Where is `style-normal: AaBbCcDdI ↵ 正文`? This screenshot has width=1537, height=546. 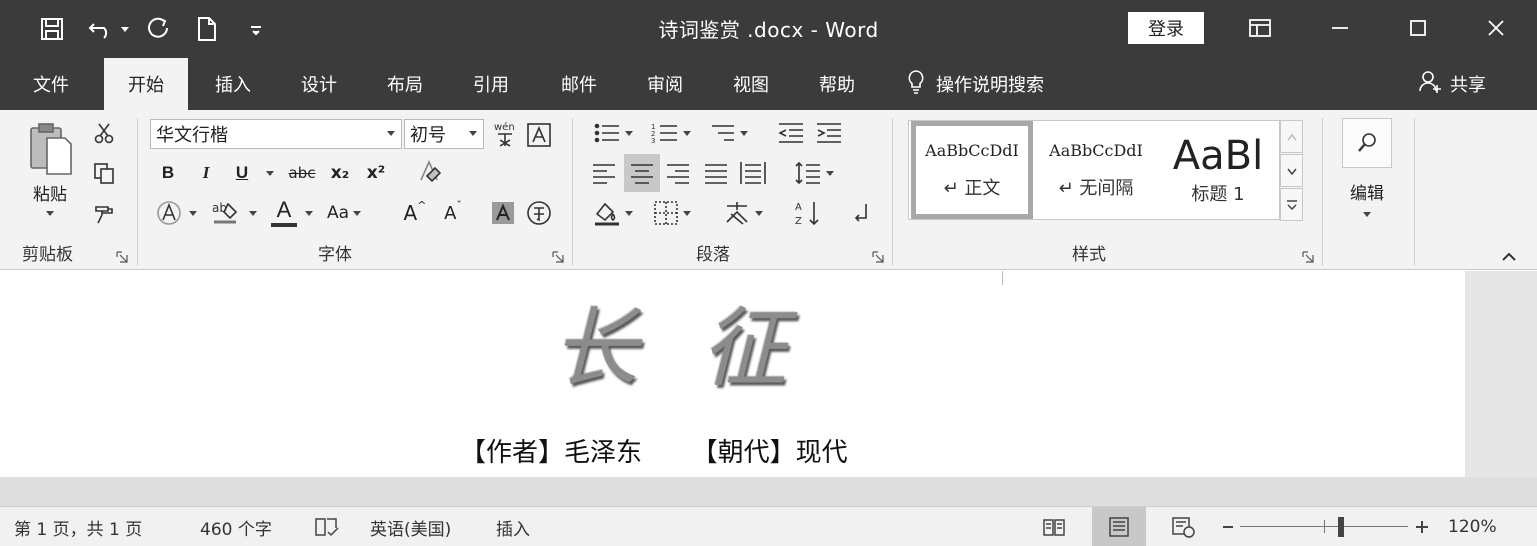
style-normal: AaBbCcDdI ↵ 正文 is located at coordinates (972, 170).